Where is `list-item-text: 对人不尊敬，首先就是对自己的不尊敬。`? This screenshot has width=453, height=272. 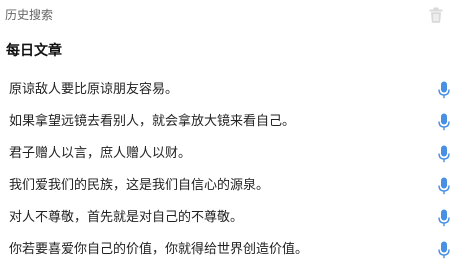 list-item-text: 对人不尊敬，首先就是对自己的不尊敬。 is located at coordinates (126, 217).